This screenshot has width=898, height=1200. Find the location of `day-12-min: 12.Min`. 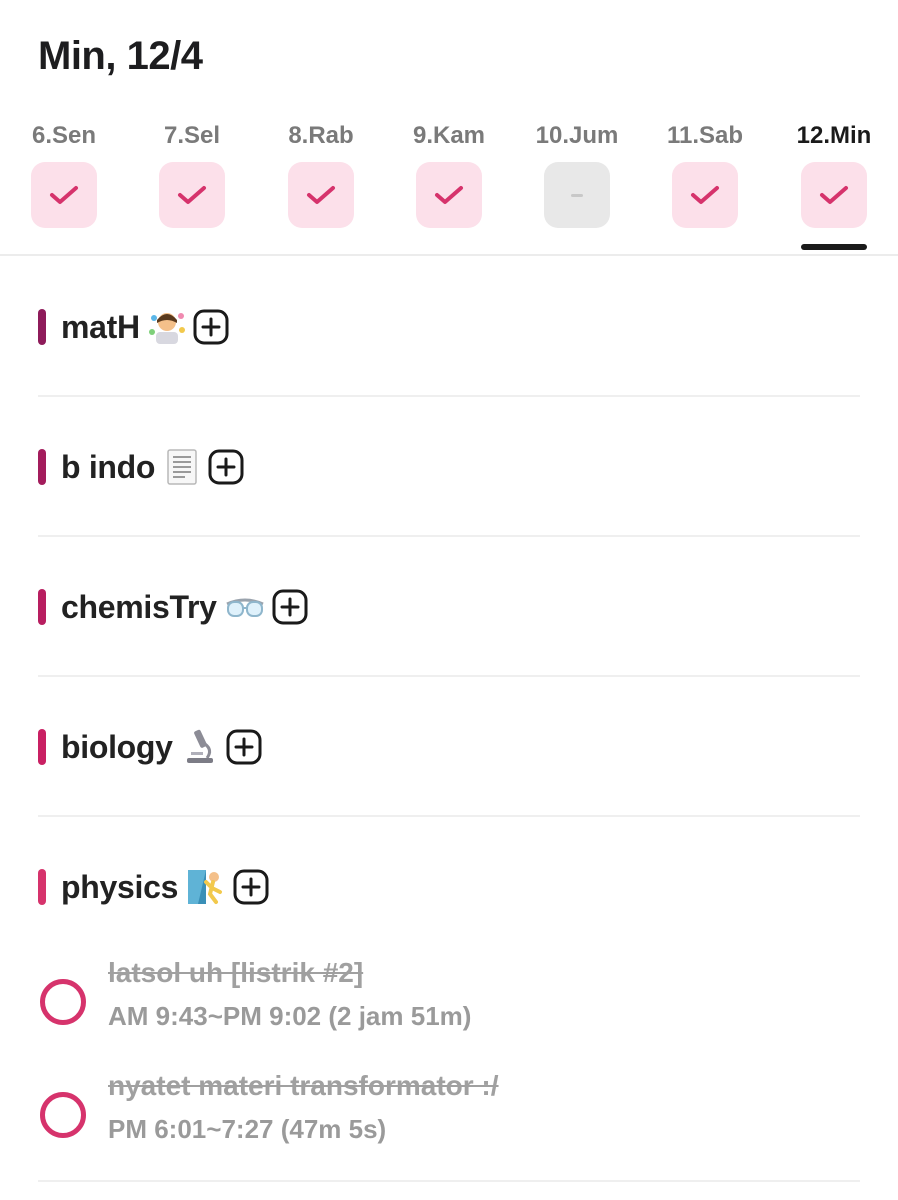

day-12-min: 12.Min is located at coordinates (834, 173).